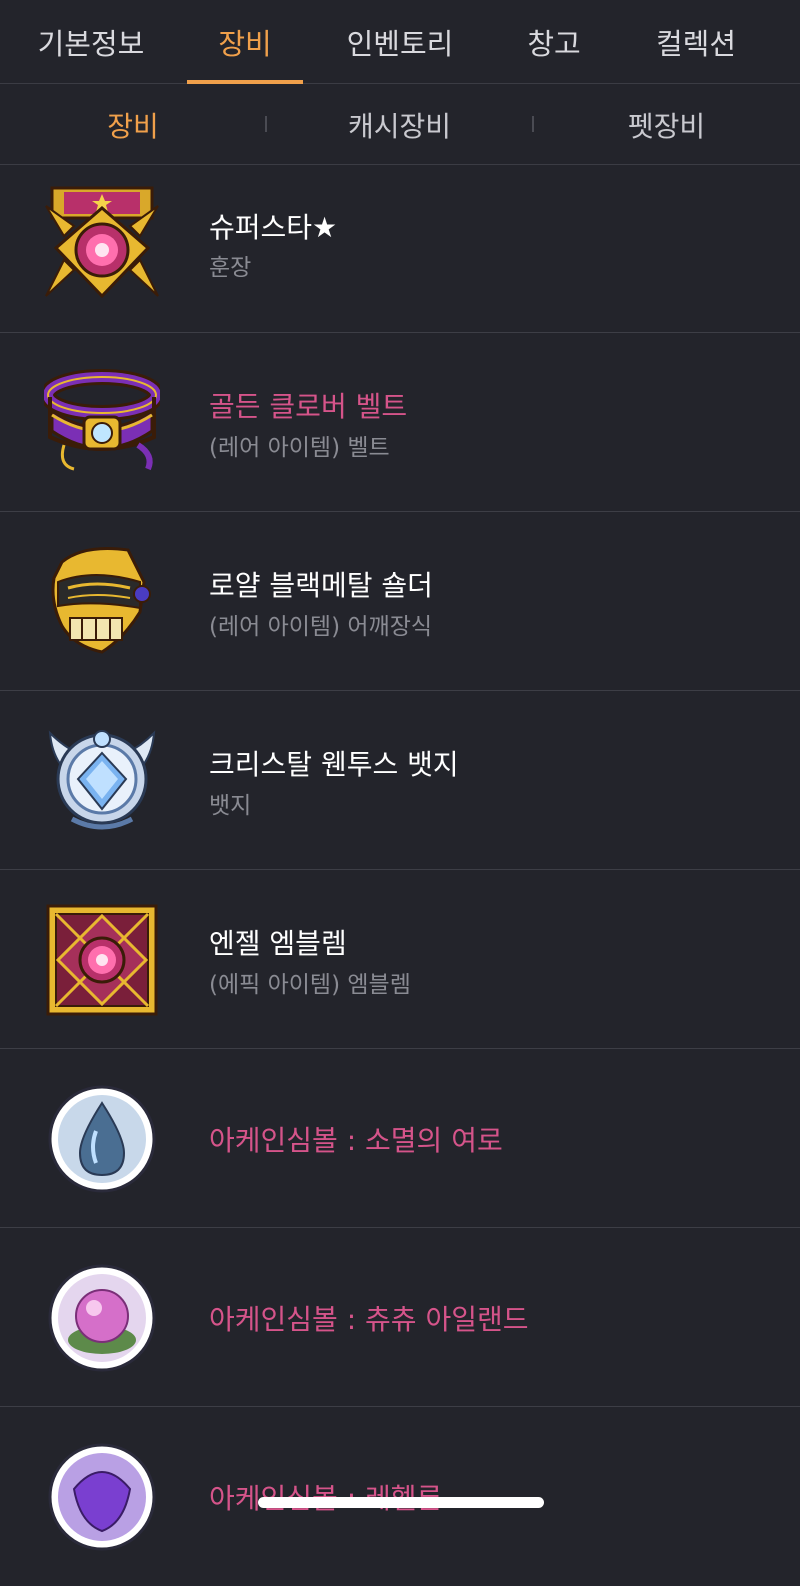 The image size is (800, 1586). What do you see at coordinates (321, 585) in the screenshot?
I see `item-name: 로얄 블랙메탈 숄더` at bounding box center [321, 585].